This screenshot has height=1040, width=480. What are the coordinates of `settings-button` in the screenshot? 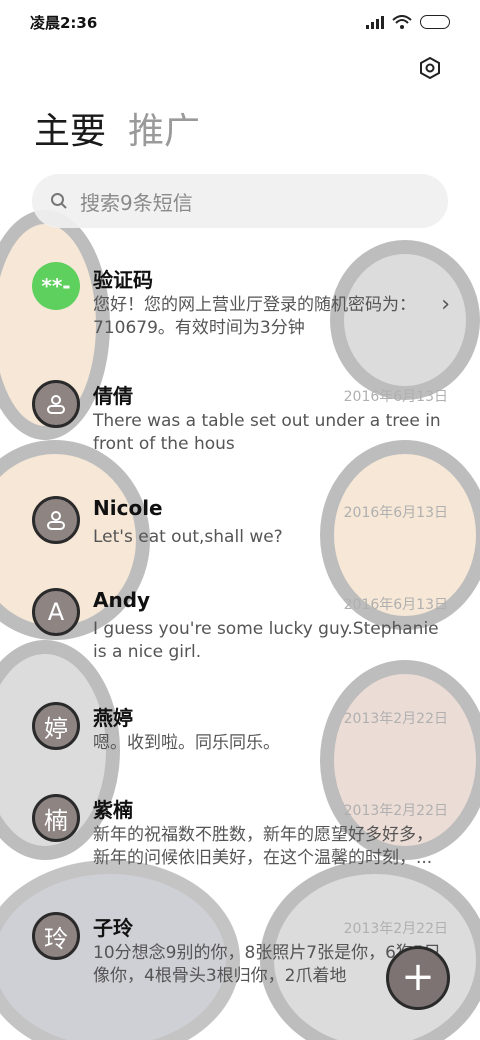 It's located at (430, 68).